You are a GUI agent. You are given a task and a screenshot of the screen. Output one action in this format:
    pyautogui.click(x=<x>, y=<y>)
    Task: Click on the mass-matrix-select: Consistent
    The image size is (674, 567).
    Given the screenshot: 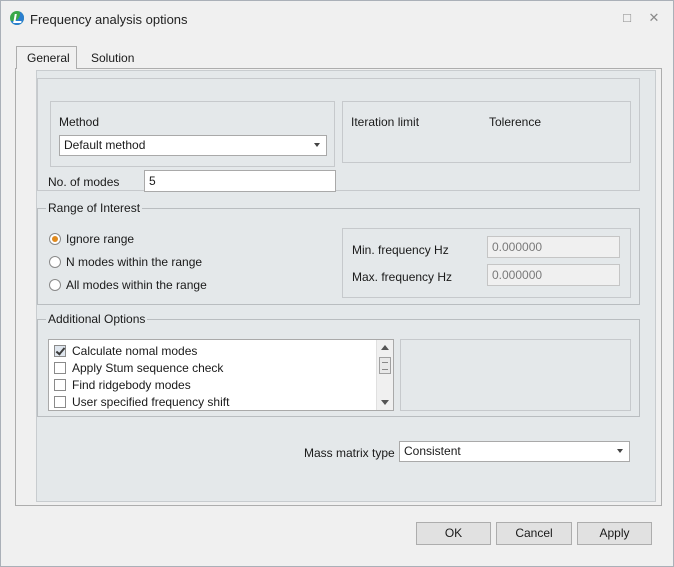 What is the action you would take?
    pyautogui.click(x=514, y=451)
    